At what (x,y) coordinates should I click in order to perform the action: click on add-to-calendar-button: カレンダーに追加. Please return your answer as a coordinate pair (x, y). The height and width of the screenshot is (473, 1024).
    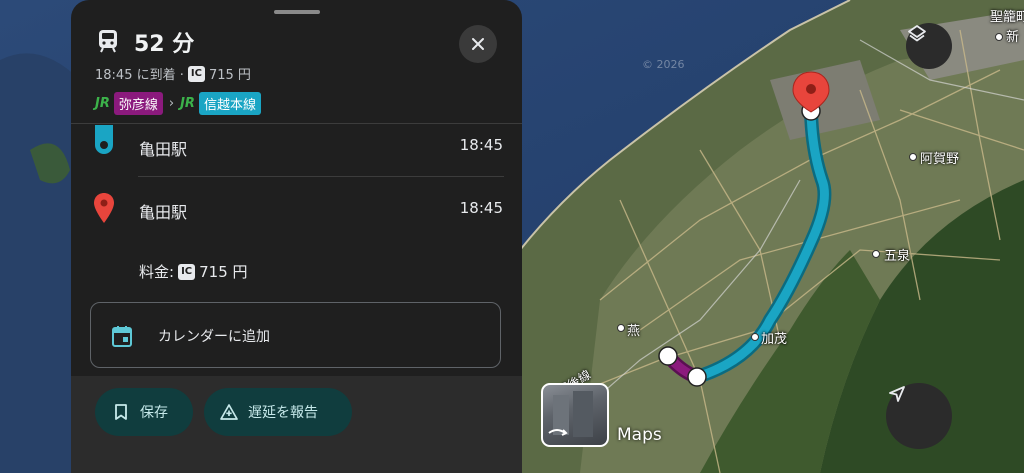
    Looking at the image, I should click on (295, 335).